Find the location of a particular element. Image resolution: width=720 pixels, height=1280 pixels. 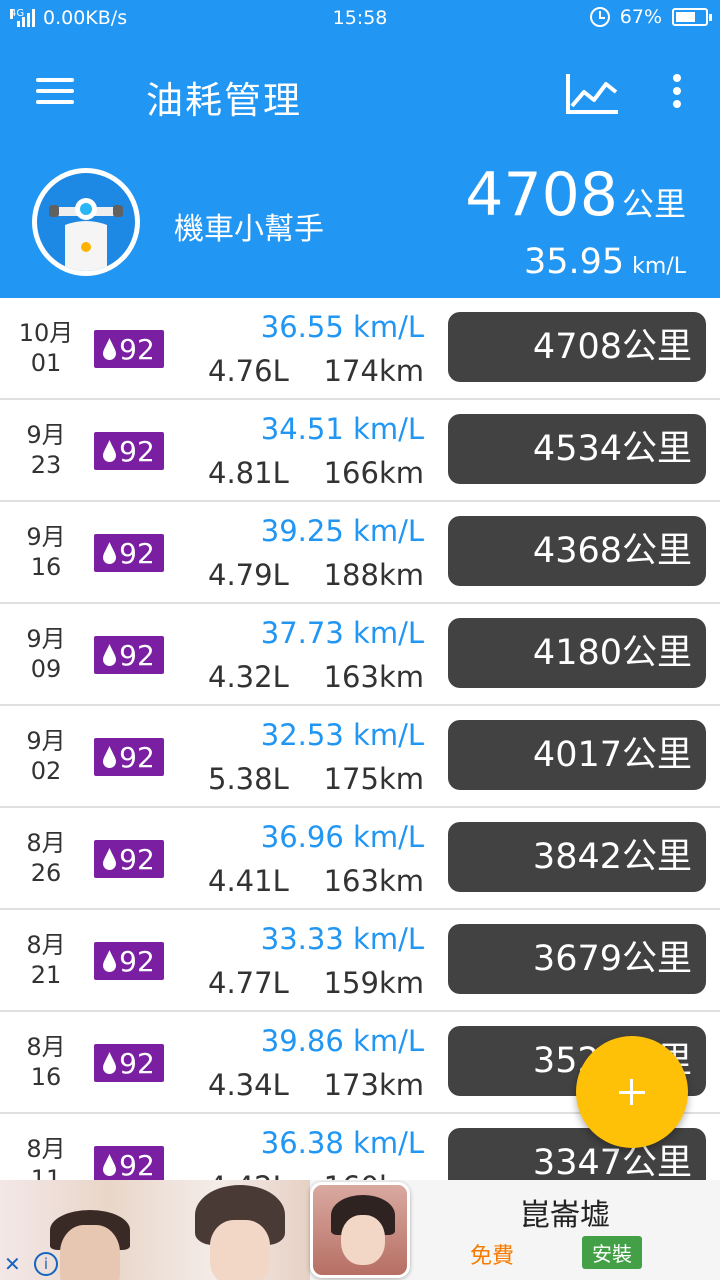

record-liters: 4.42L is located at coordinates (248, 1175).